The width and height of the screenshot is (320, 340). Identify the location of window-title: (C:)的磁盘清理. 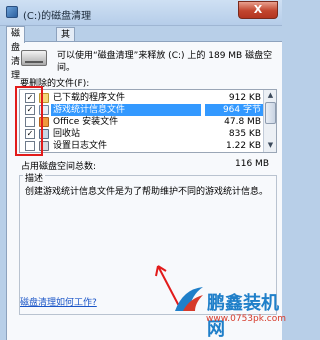
(57, 16).